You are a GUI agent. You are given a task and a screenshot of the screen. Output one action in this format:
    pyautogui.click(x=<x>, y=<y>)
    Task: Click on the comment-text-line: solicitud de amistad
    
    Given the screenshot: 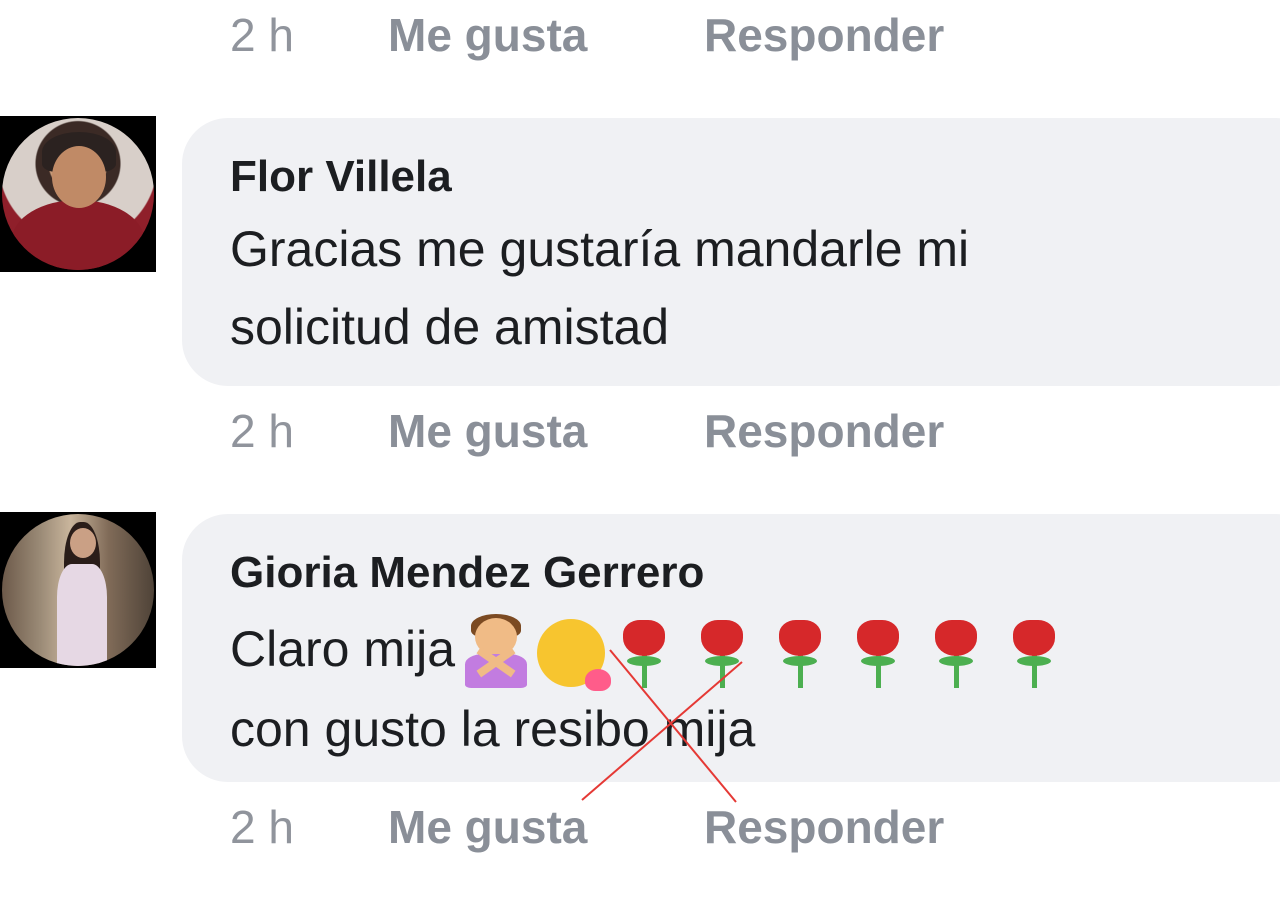 What is the action you would take?
    pyautogui.click(x=450, y=327)
    